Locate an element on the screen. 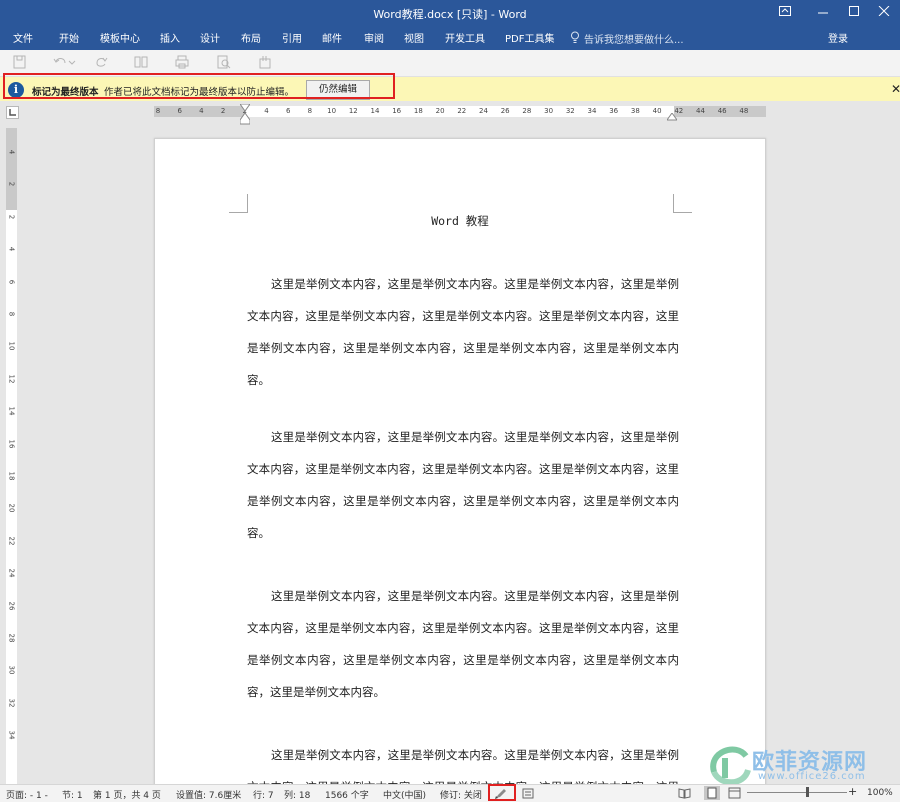 This screenshot has height=802, width=900. tab-home: 开始 is located at coordinates (69, 37).